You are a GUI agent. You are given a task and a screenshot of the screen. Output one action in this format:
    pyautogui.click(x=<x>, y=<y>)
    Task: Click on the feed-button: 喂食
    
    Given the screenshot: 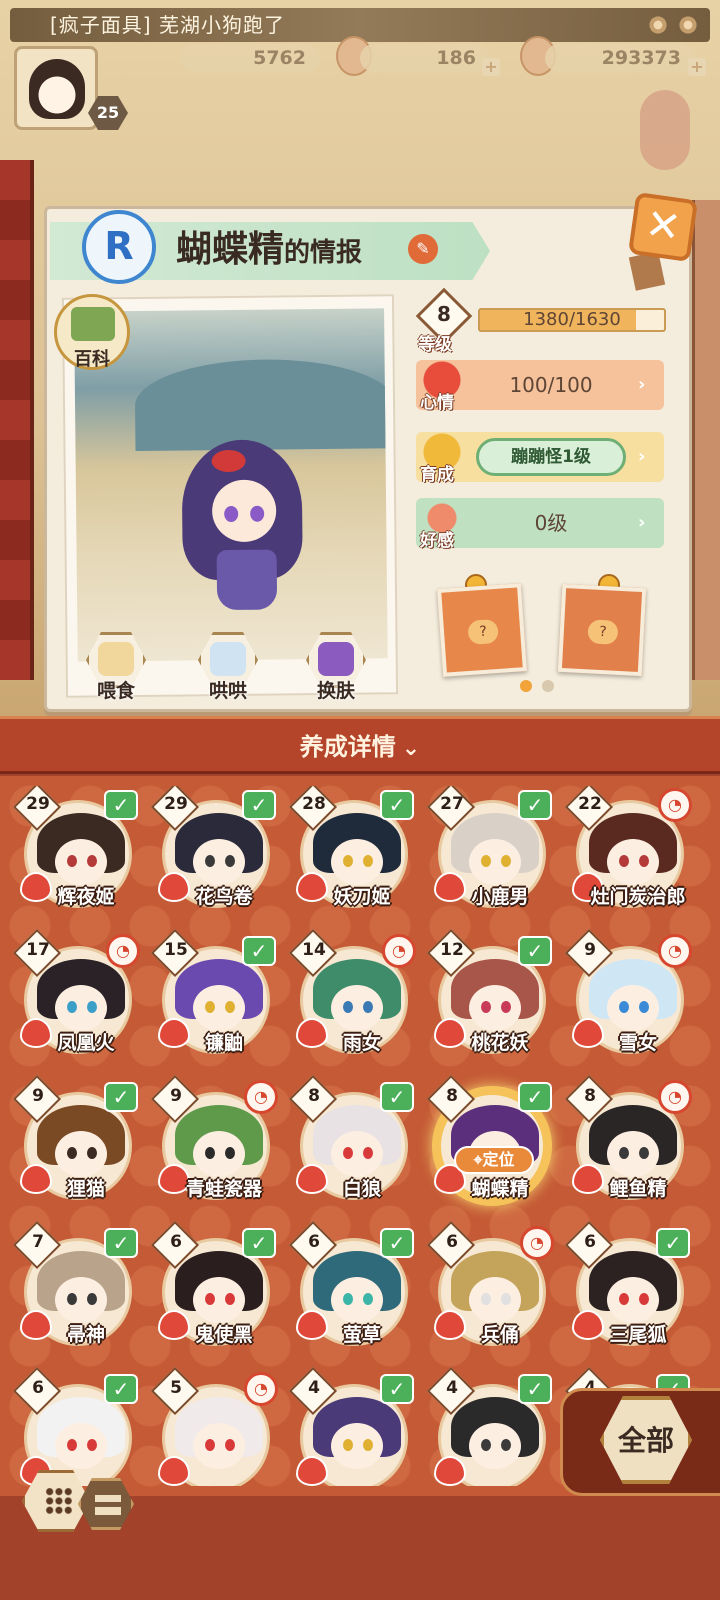 What is the action you would take?
    pyautogui.click(x=116, y=667)
    